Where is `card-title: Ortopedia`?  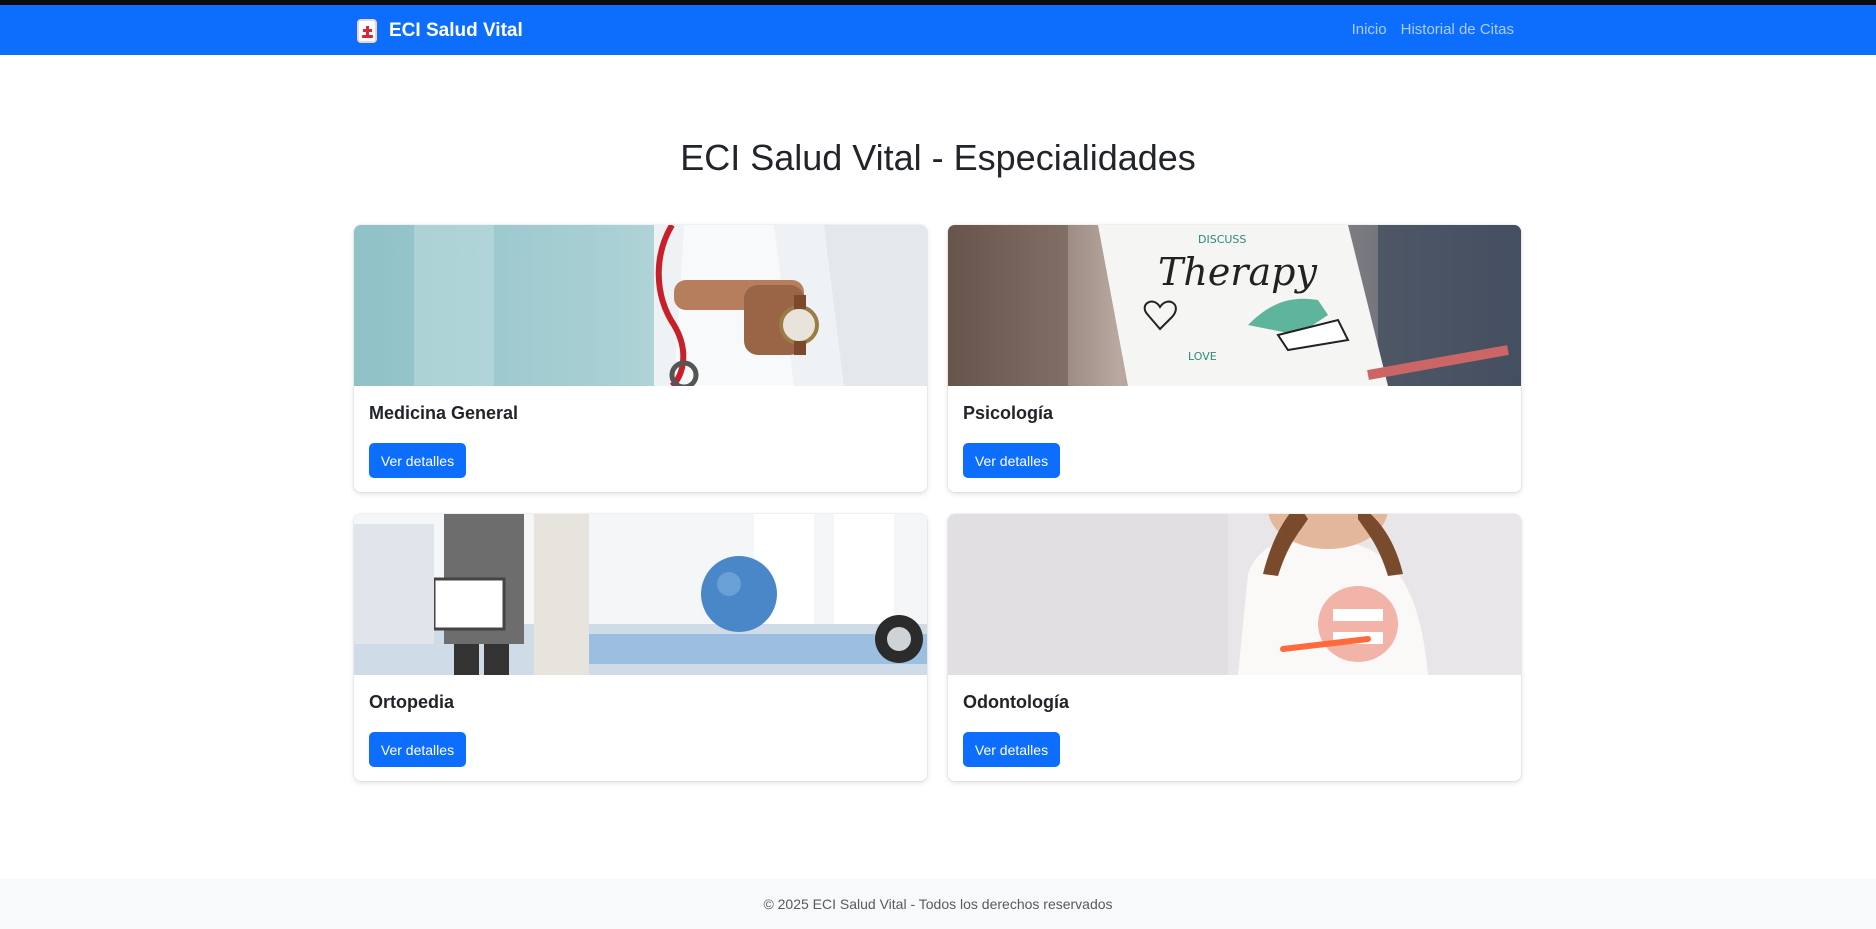 card-title: Ortopedia is located at coordinates (412, 702).